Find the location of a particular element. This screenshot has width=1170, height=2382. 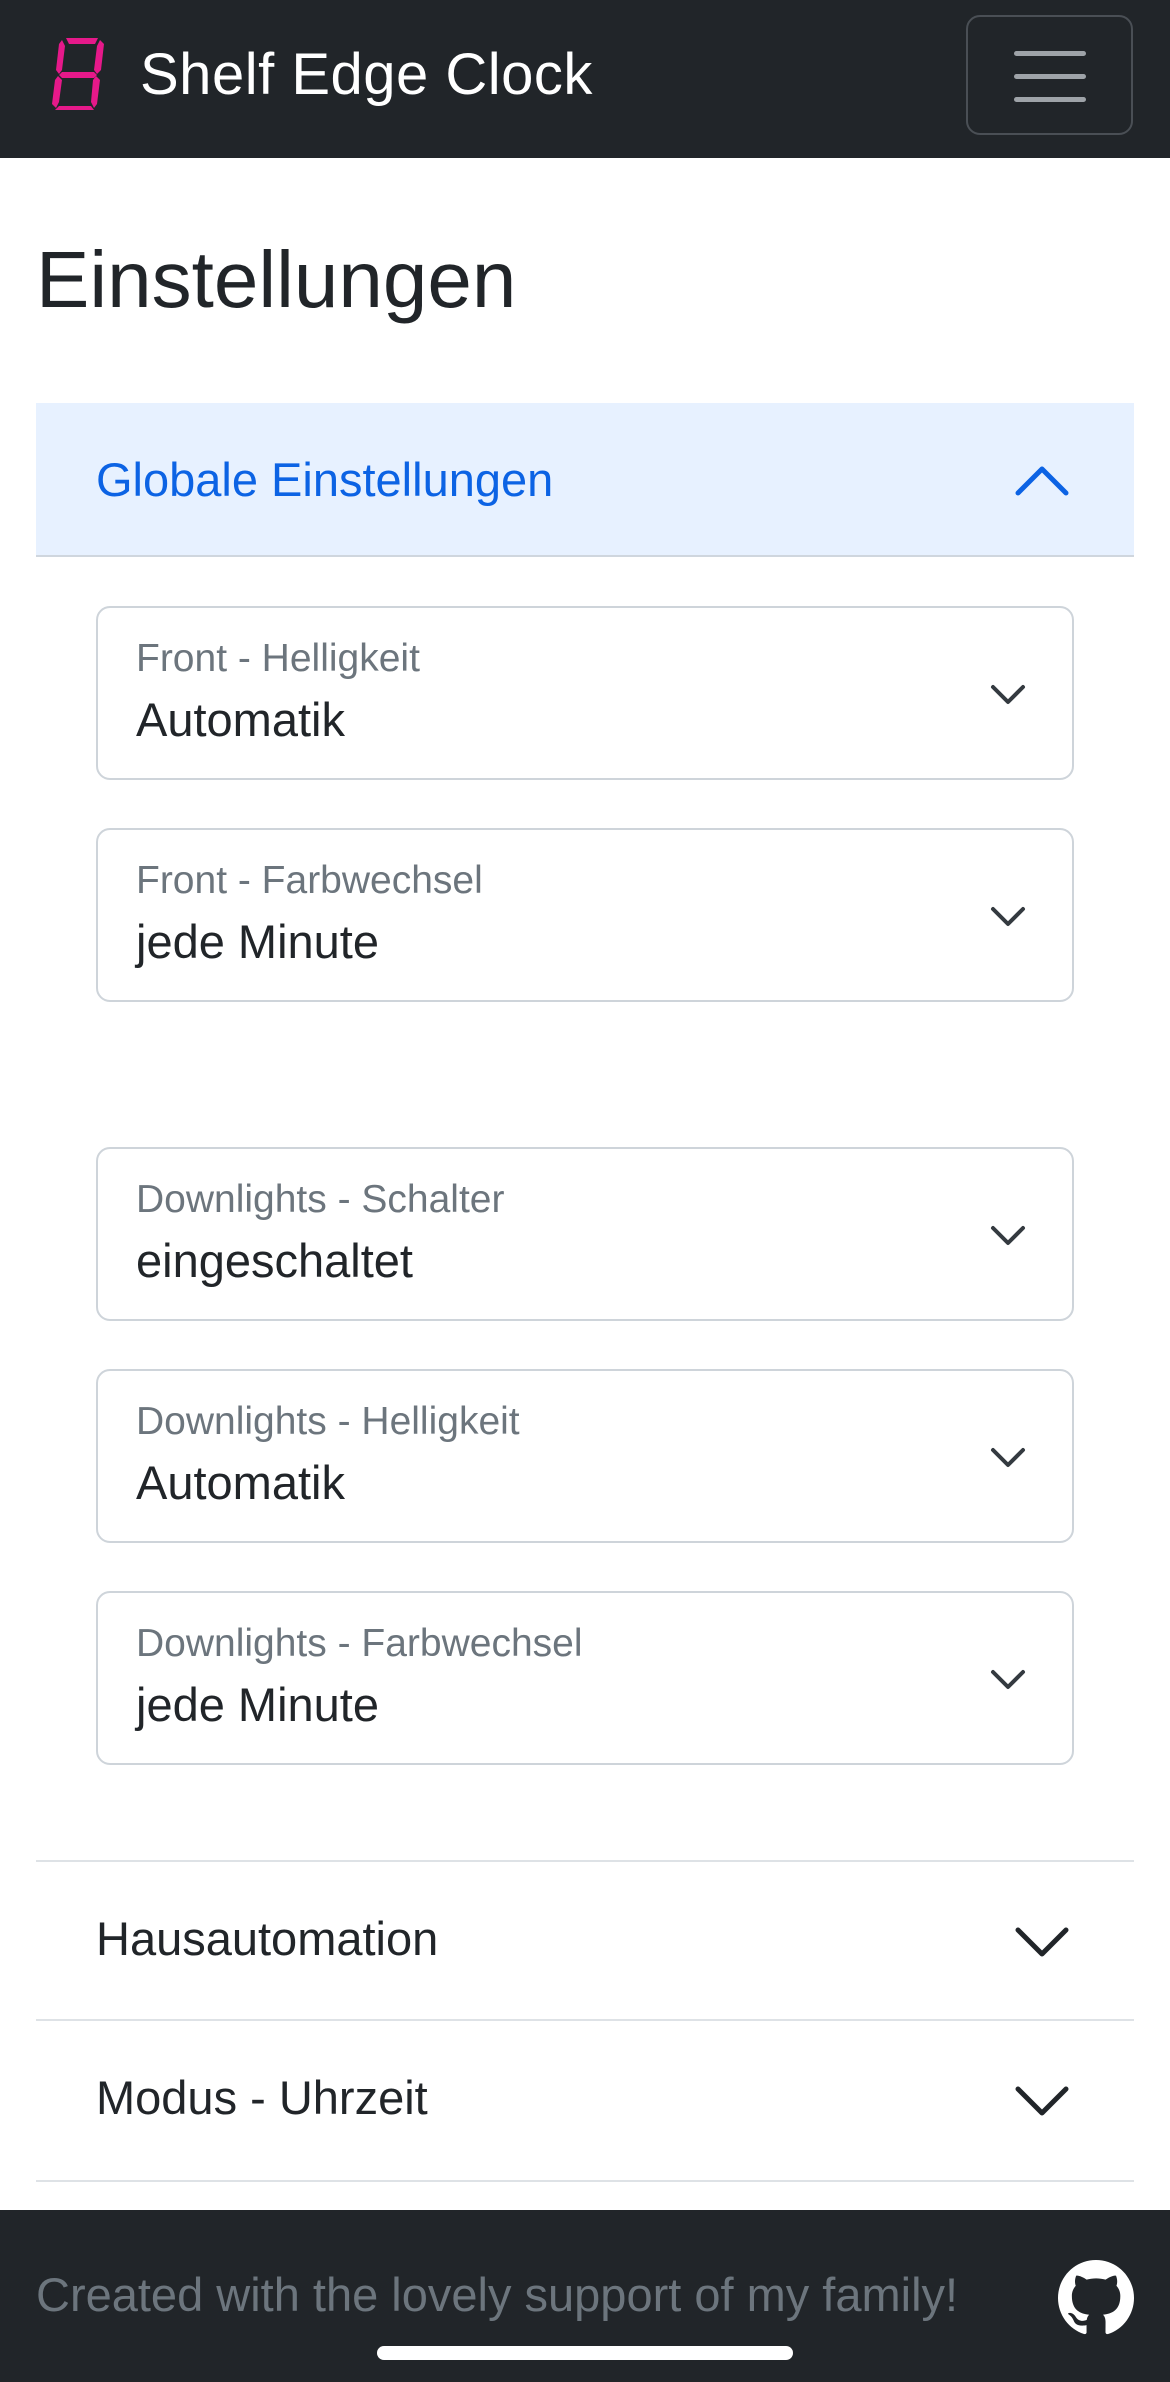

select-label: Front - Farbwechsel is located at coordinates (309, 880).